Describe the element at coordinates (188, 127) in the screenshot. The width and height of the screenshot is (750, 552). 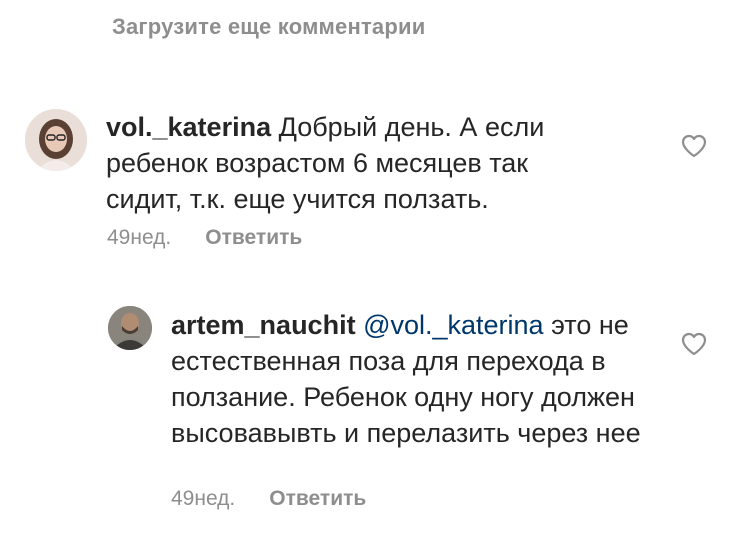
I see `comment-username: vol._katerina` at that location.